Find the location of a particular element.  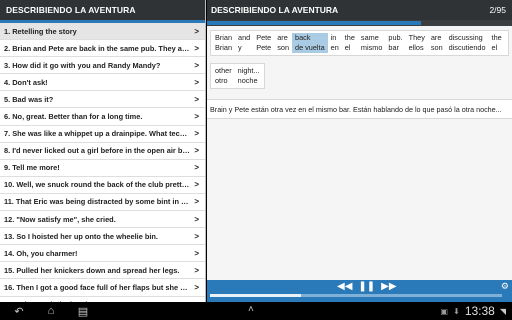

word-pair: Pete Pete is located at coordinates (263, 43).